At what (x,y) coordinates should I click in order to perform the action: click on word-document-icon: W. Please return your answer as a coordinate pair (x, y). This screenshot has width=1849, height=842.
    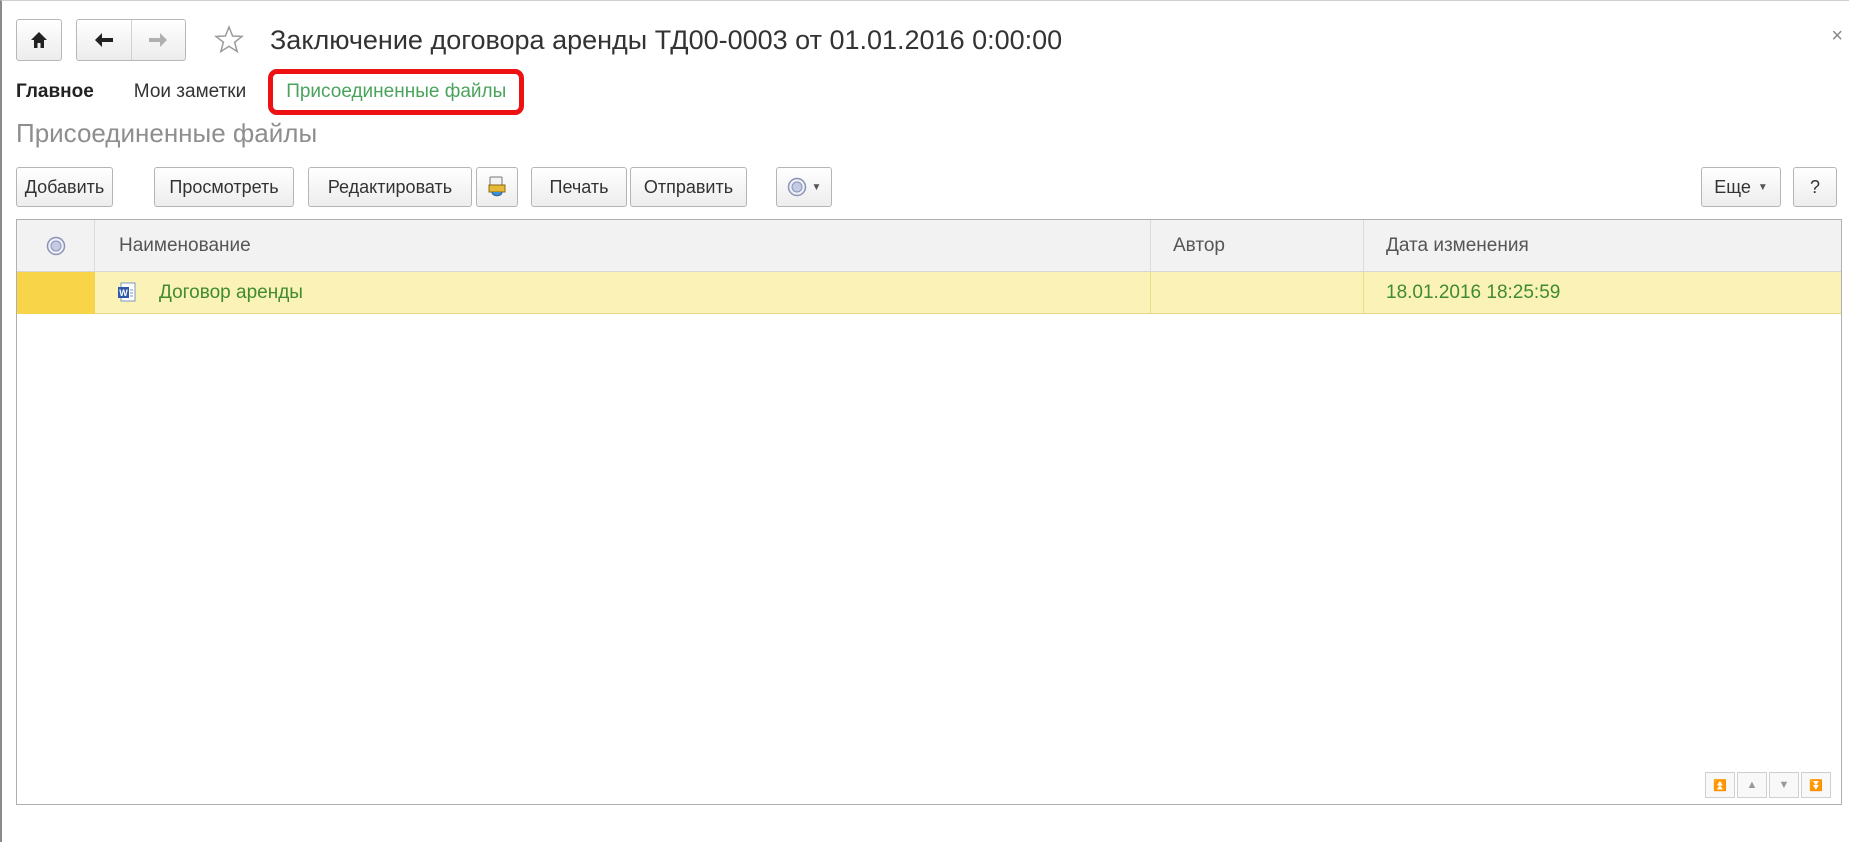
    Looking at the image, I should click on (127, 292).